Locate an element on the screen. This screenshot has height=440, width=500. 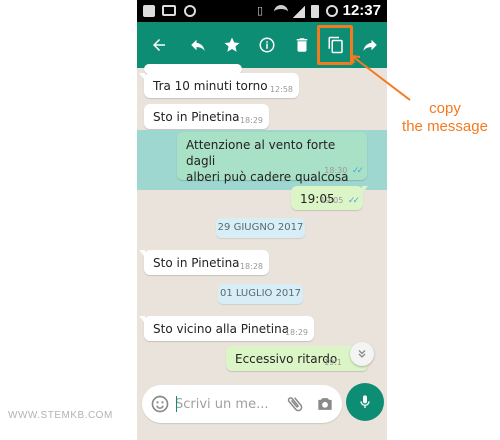
message-bubble-outgoing: 19:05 19:05 ✓✓ is located at coordinates (329, 198).